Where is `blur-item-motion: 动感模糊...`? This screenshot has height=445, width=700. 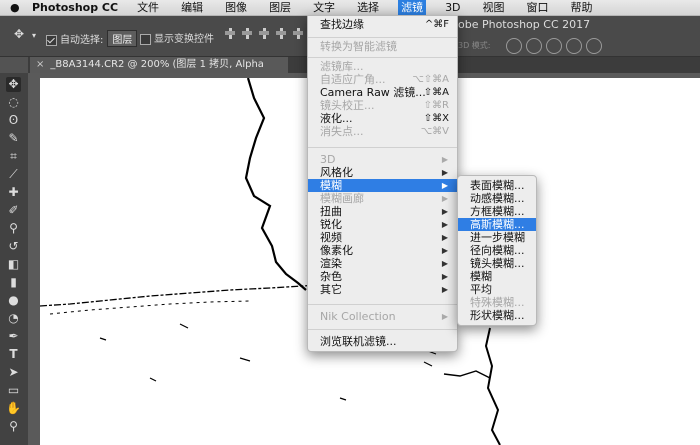 blur-item-motion: 动感模糊... is located at coordinates (497, 198).